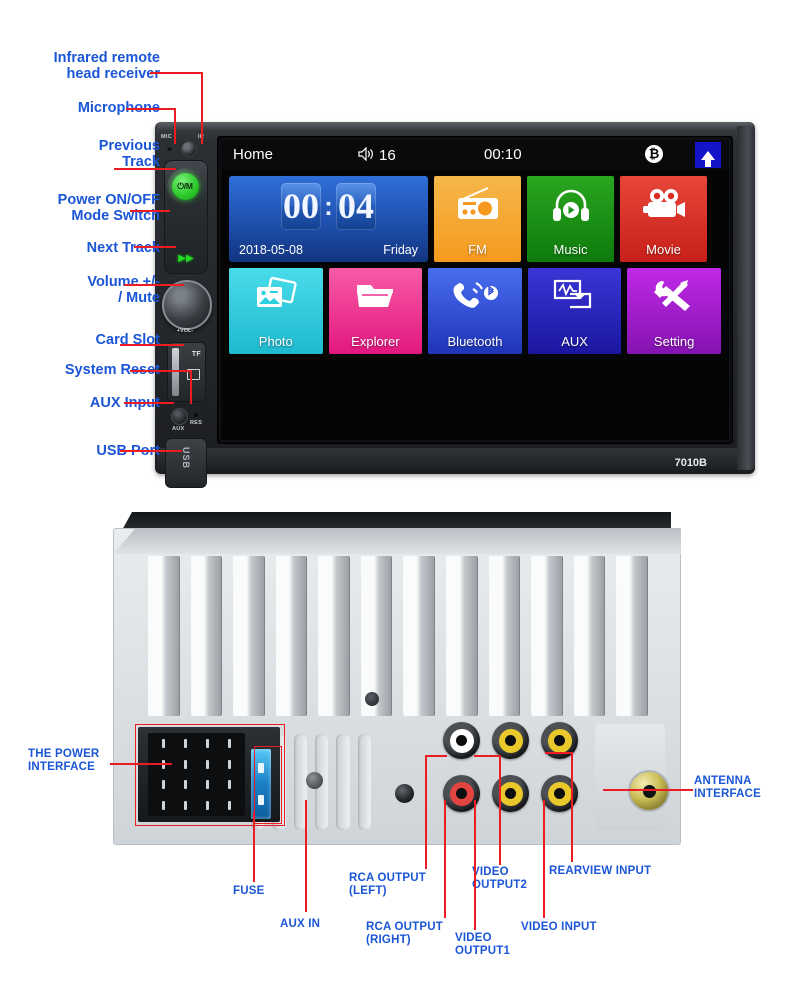 The width and height of the screenshot is (790, 1000). I want to click on callout-rearview-input: REARVIEW INPUT, so click(600, 871).